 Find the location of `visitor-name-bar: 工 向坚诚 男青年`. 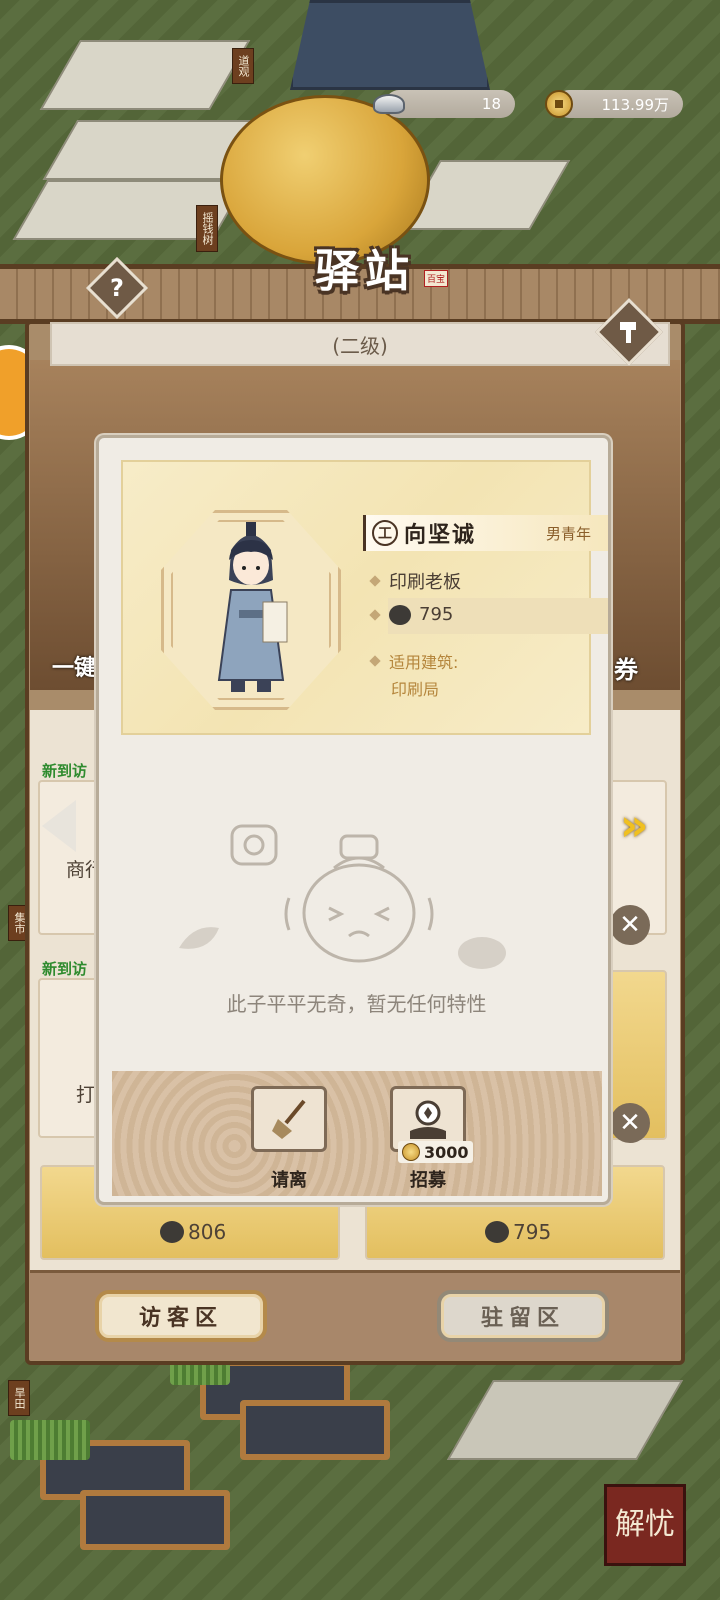

visitor-name-bar: 工 向坚诚 男青年 is located at coordinates (485, 533).